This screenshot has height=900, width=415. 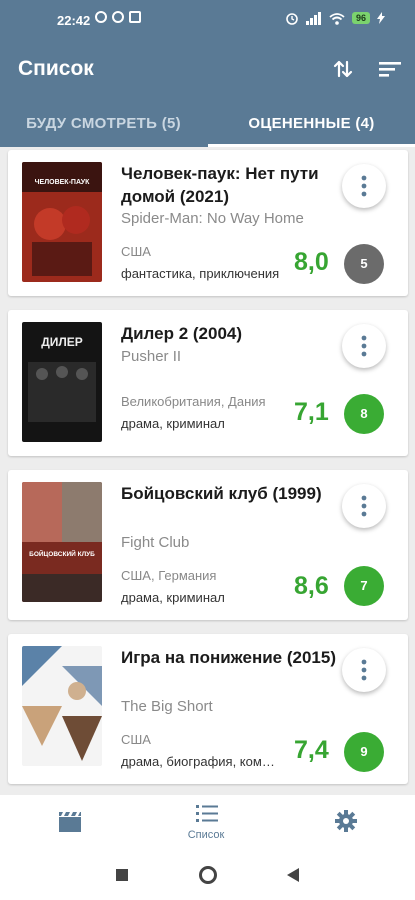 I want to click on list-icon, so click(x=207, y=813).